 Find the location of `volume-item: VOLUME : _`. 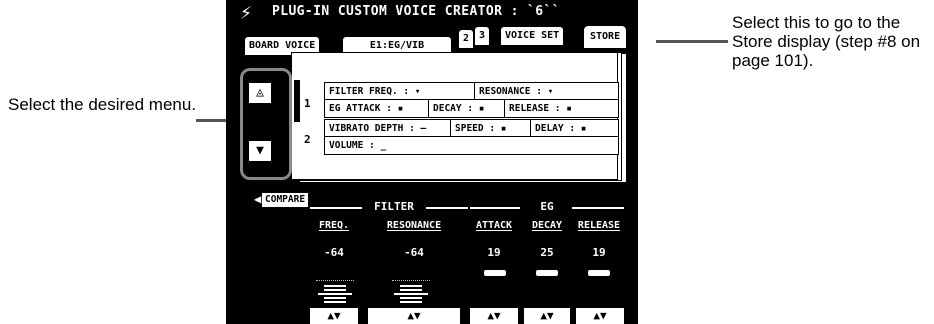

volume-item: VOLUME : _ is located at coordinates (471, 145).